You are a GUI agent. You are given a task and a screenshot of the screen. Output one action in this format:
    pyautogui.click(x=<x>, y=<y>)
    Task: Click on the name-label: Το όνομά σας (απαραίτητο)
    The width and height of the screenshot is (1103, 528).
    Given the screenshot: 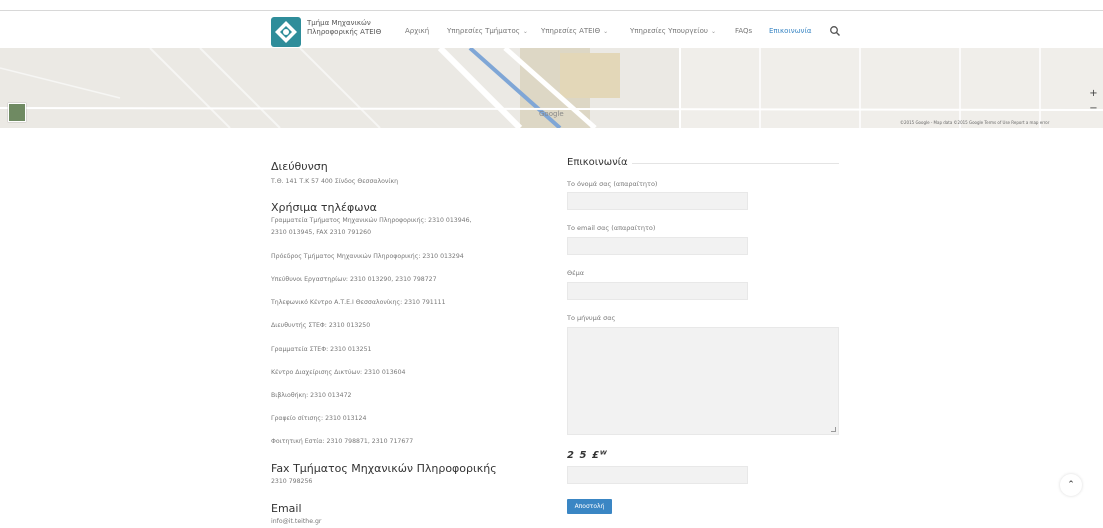 What is the action you would take?
    pyautogui.click(x=612, y=184)
    